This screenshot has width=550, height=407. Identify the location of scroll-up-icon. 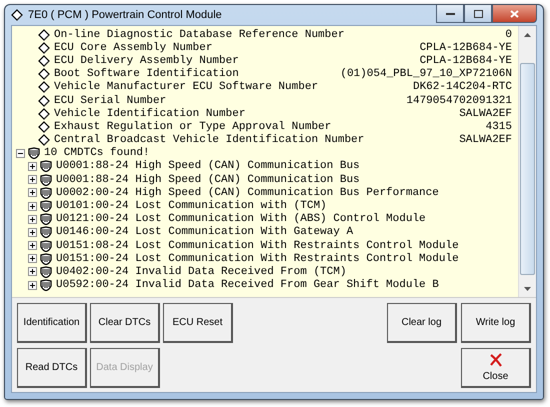
(527, 34).